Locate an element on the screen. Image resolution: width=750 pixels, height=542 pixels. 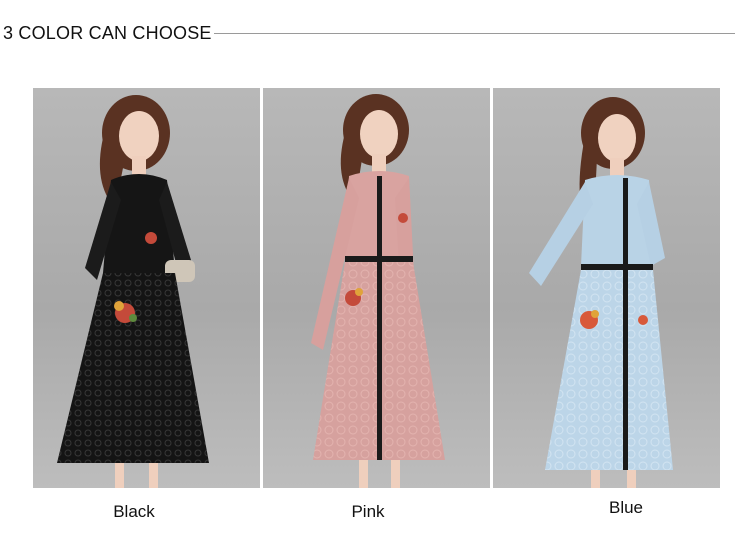
model-illustration-black is located at coordinates (133, 291).